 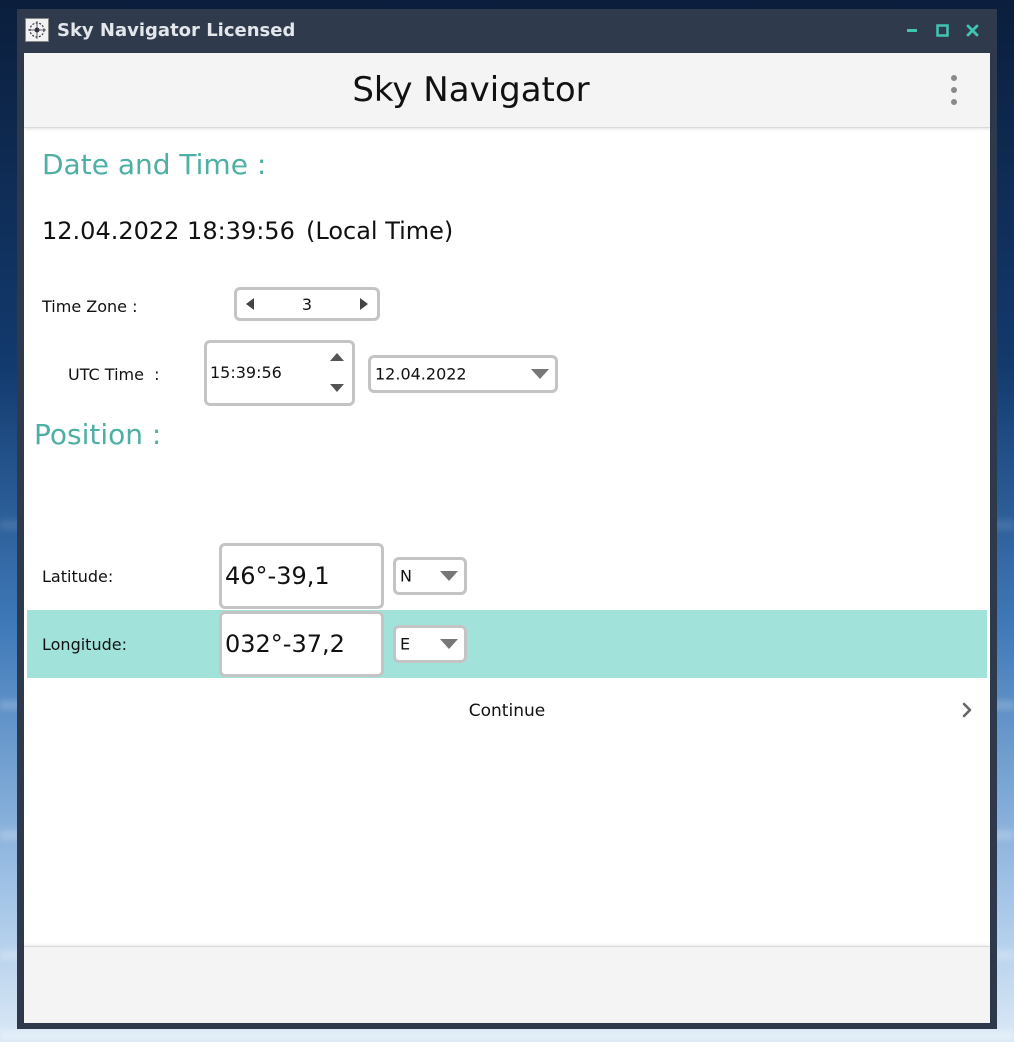 What do you see at coordinates (507, 984) in the screenshot?
I see `app-footer` at bounding box center [507, 984].